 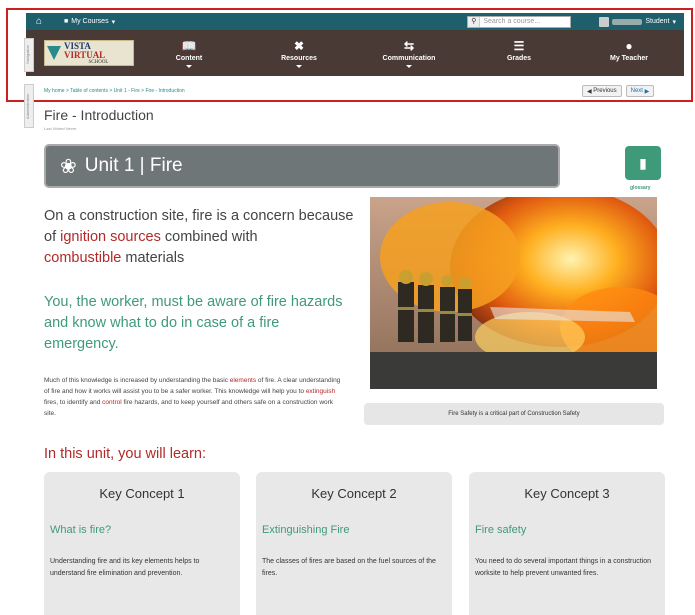 I want to click on glossary-label: glossary, so click(x=640, y=188).